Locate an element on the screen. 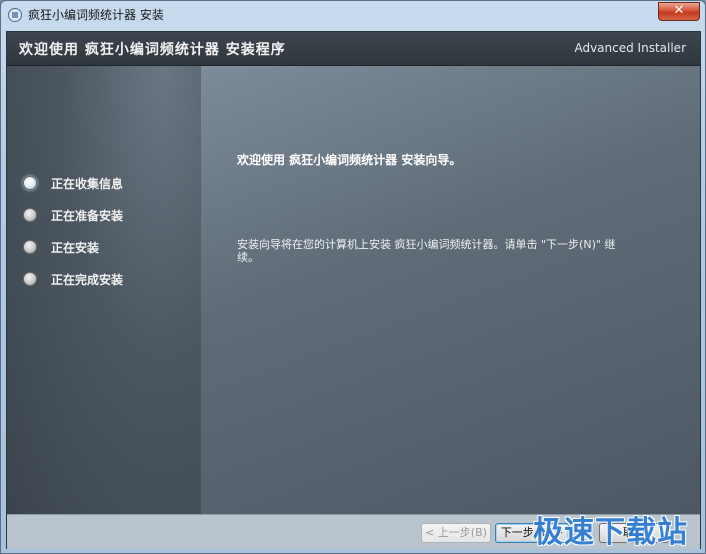  step-label: 正在准备安装 is located at coordinates (87, 216).